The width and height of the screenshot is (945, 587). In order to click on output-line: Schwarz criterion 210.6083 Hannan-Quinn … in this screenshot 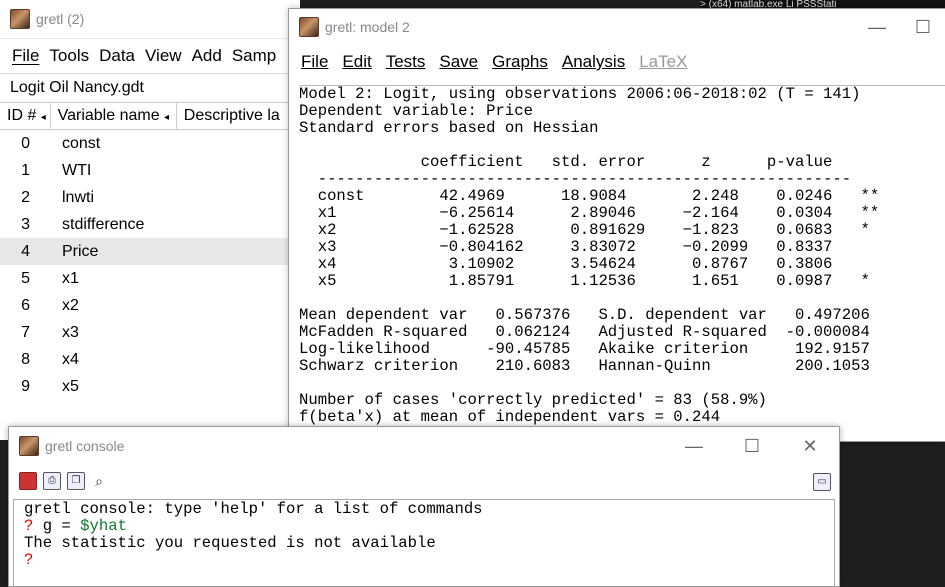, I will do `click(584, 366)`.